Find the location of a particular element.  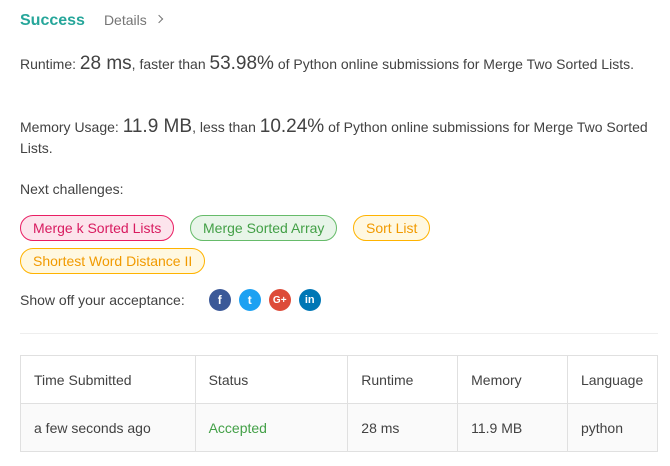

share-label: Show off your acceptance: is located at coordinates (102, 300).